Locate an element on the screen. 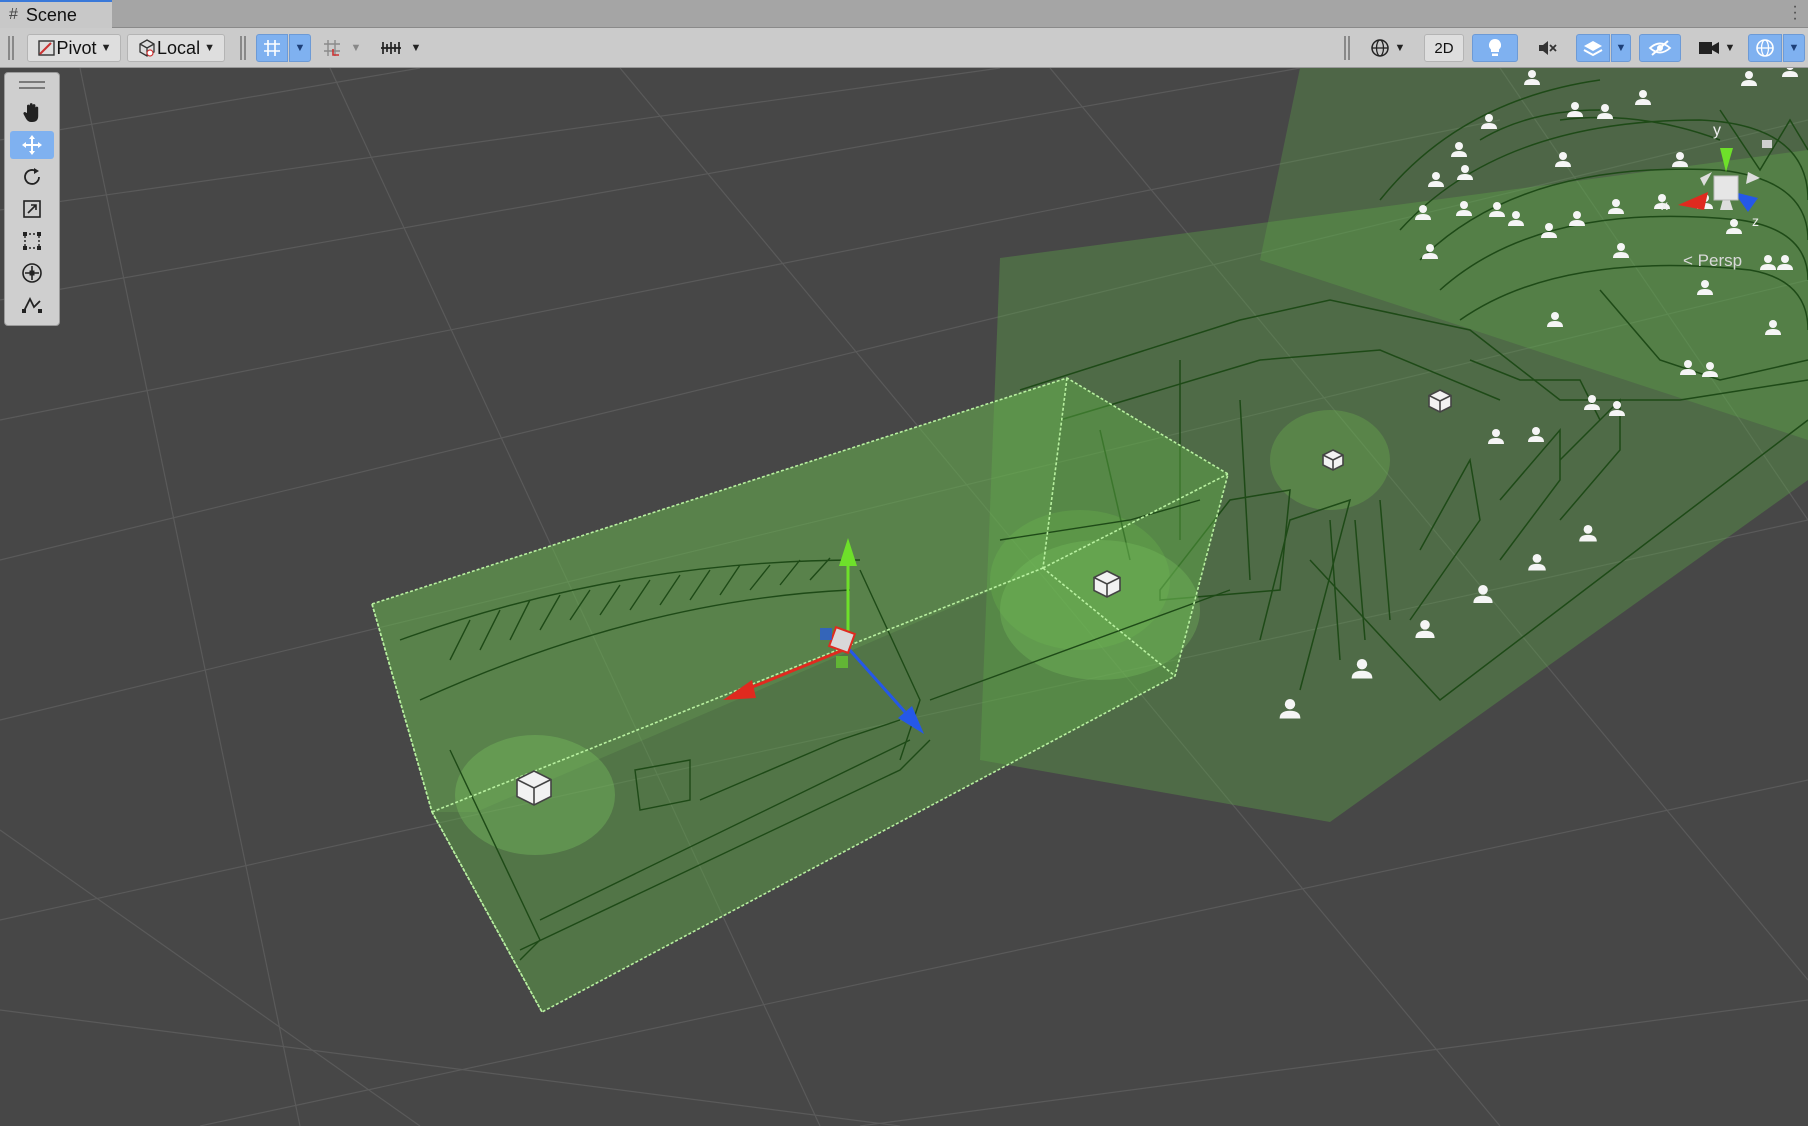 The width and height of the screenshot is (1808, 1126). lock-icon is located at coordinates (1767, 144).